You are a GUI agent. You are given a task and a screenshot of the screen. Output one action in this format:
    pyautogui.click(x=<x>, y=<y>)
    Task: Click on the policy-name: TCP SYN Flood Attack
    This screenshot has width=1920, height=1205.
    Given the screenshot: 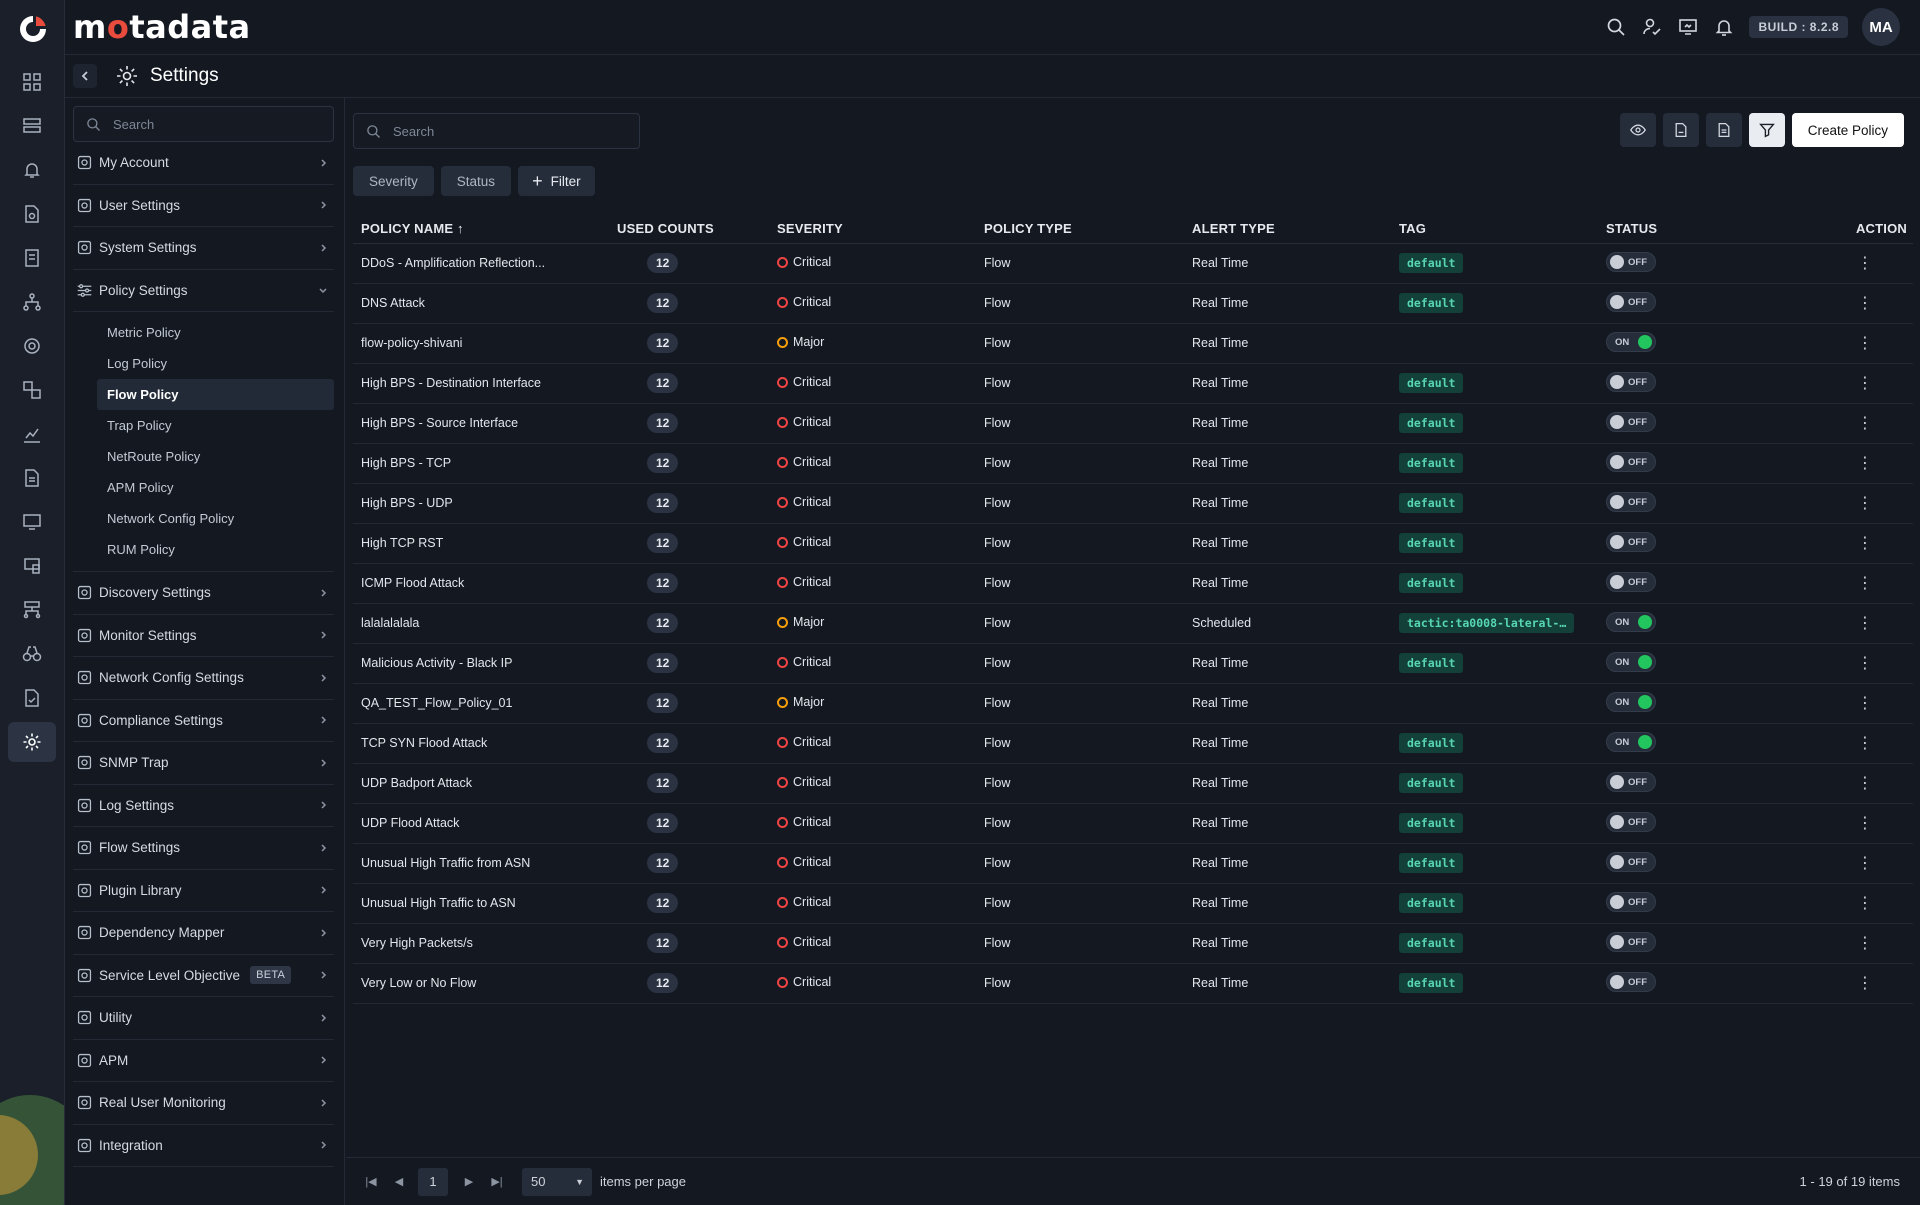 What is the action you would take?
    pyautogui.click(x=424, y=743)
    